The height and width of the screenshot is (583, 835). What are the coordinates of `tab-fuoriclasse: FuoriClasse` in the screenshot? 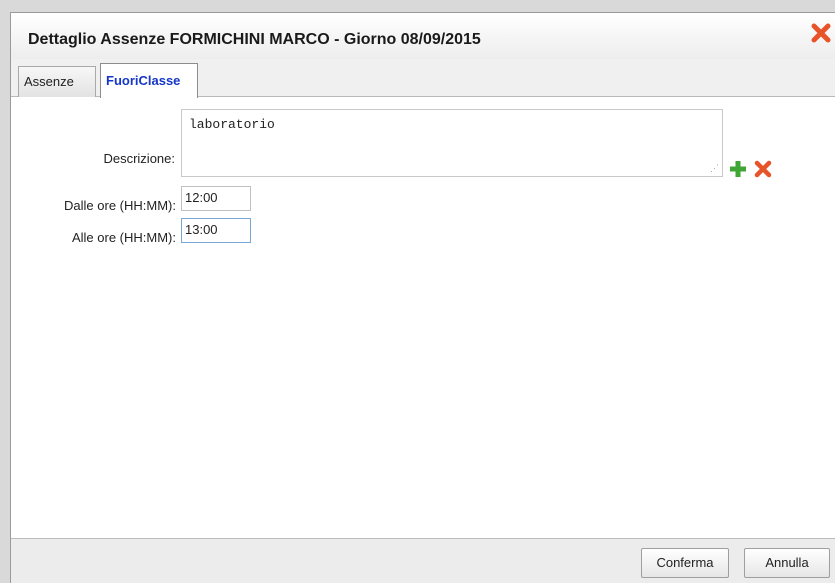 It's located at (149, 80).